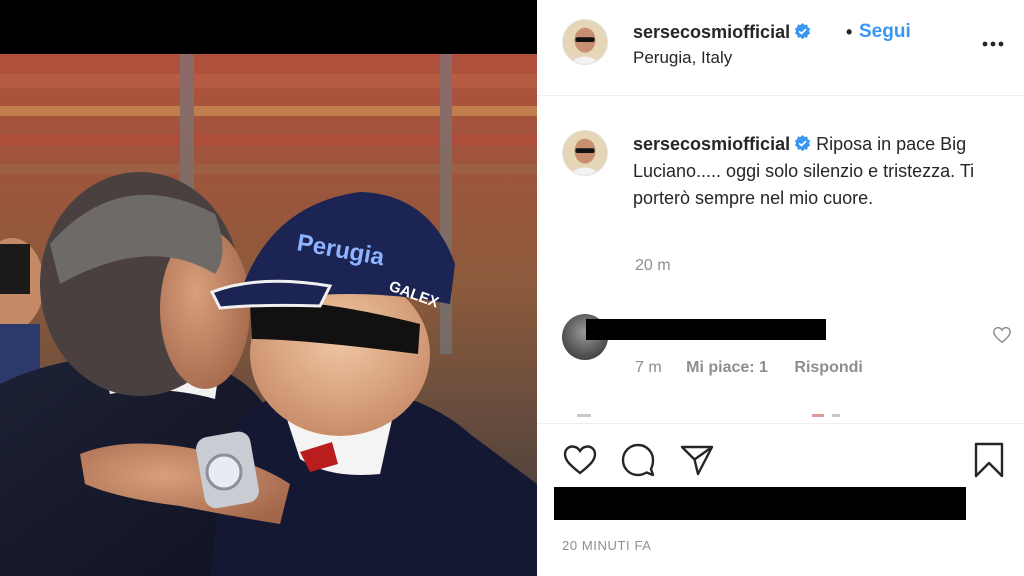 This screenshot has width=1024, height=576. Describe the element at coordinates (828, 367) in the screenshot. I see `comment-reply-button: Rispondi` at that location.